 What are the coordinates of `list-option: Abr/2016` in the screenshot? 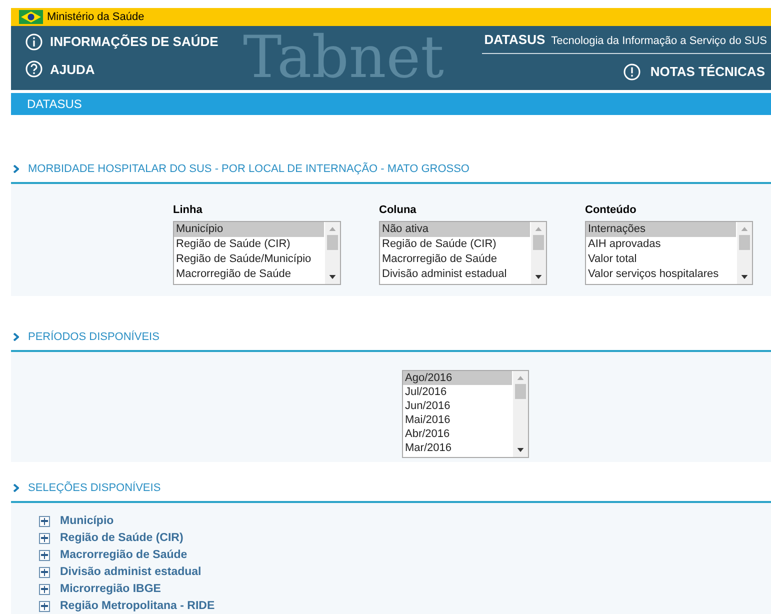 It's located at (457, 434).